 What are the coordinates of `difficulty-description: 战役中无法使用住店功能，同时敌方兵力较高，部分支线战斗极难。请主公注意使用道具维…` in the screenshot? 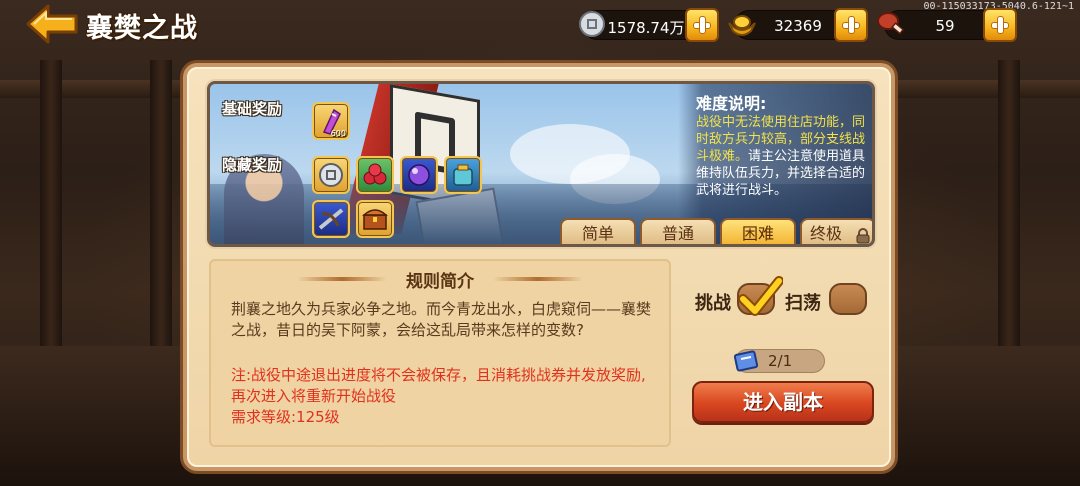 It's located at (781, 156).